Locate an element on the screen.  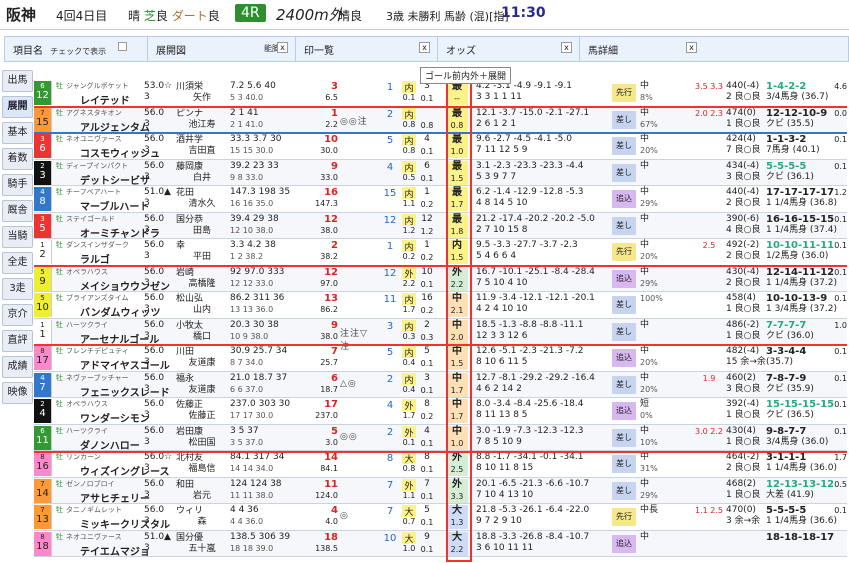
horse-detail-close-icon: x is located at coordinates (691, 47).